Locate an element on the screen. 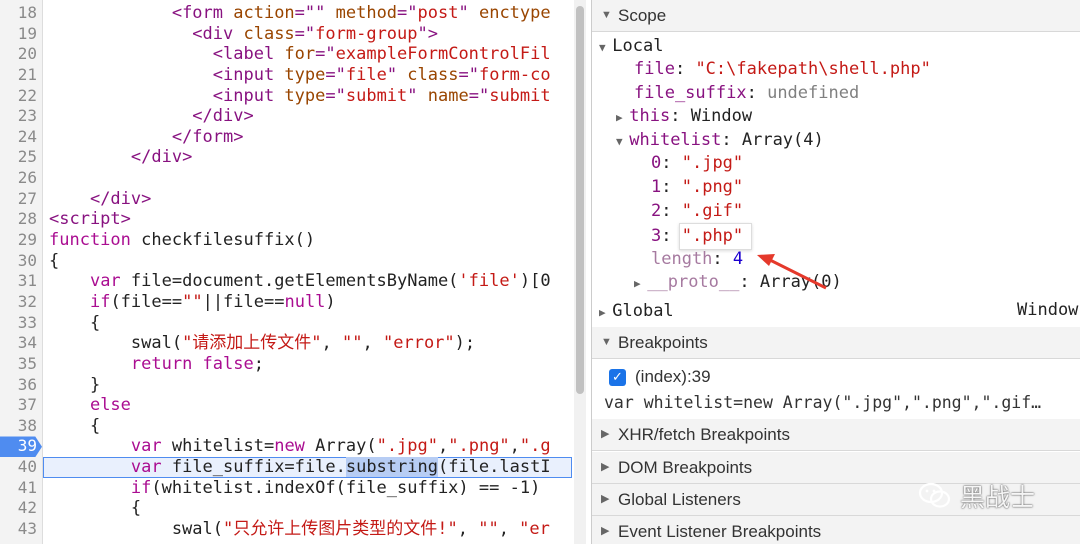 This screenshot has width=1080, height=544. code-token: ); is located at coordinates (465, 343).